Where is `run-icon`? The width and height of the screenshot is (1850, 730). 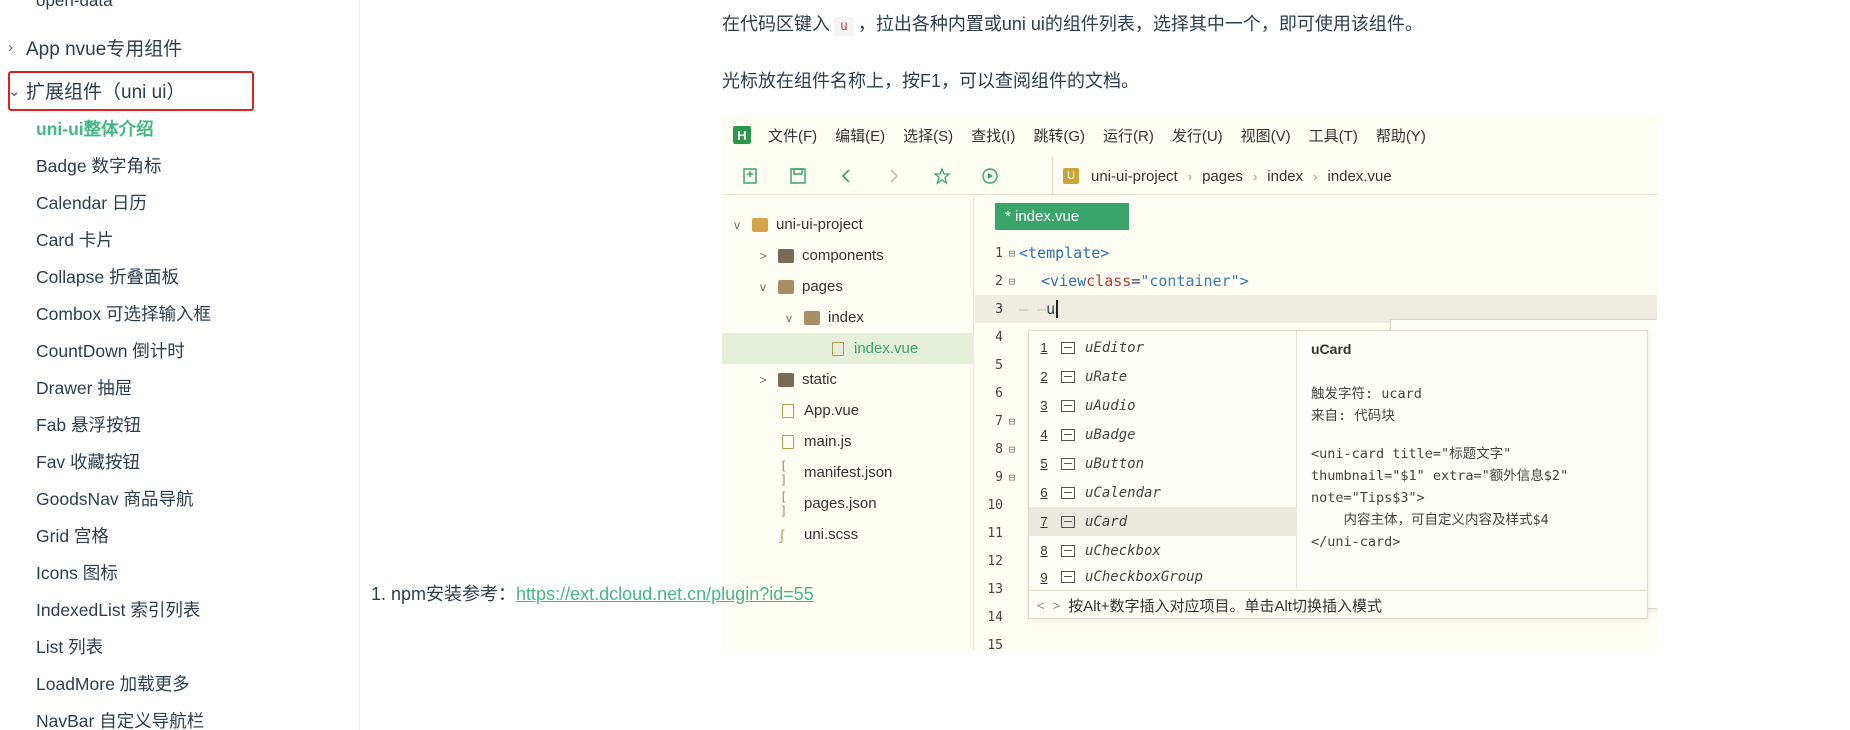 run-icon is located at coordinates (990, 176).